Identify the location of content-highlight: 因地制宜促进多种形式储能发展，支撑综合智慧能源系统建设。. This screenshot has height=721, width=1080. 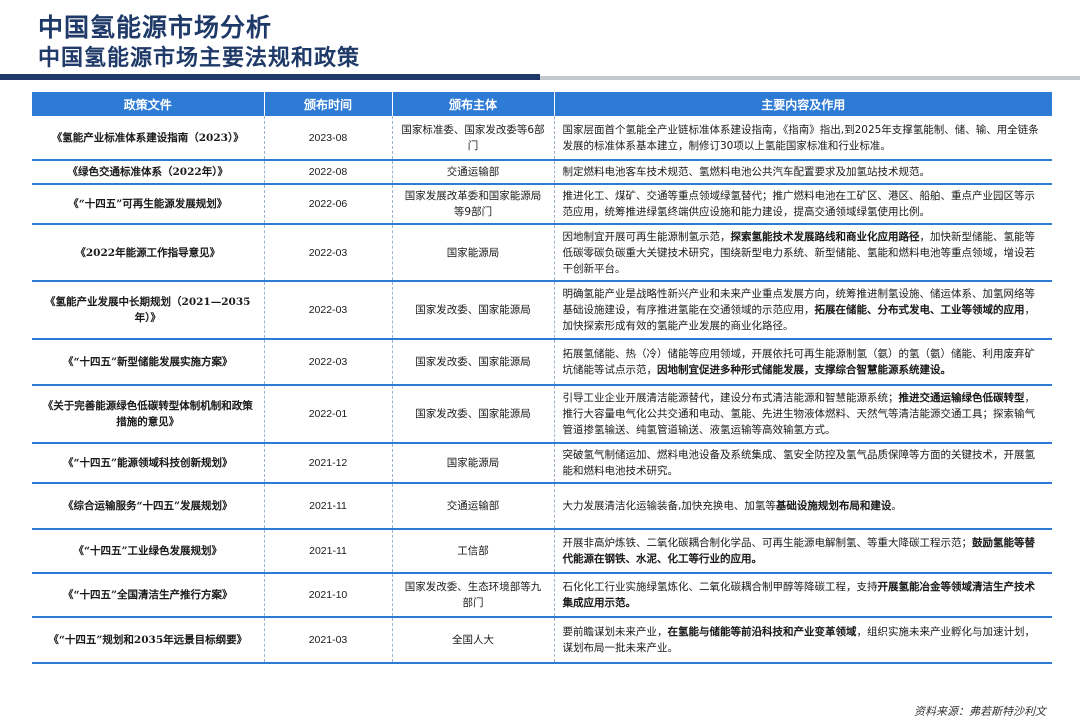
(804, 370).